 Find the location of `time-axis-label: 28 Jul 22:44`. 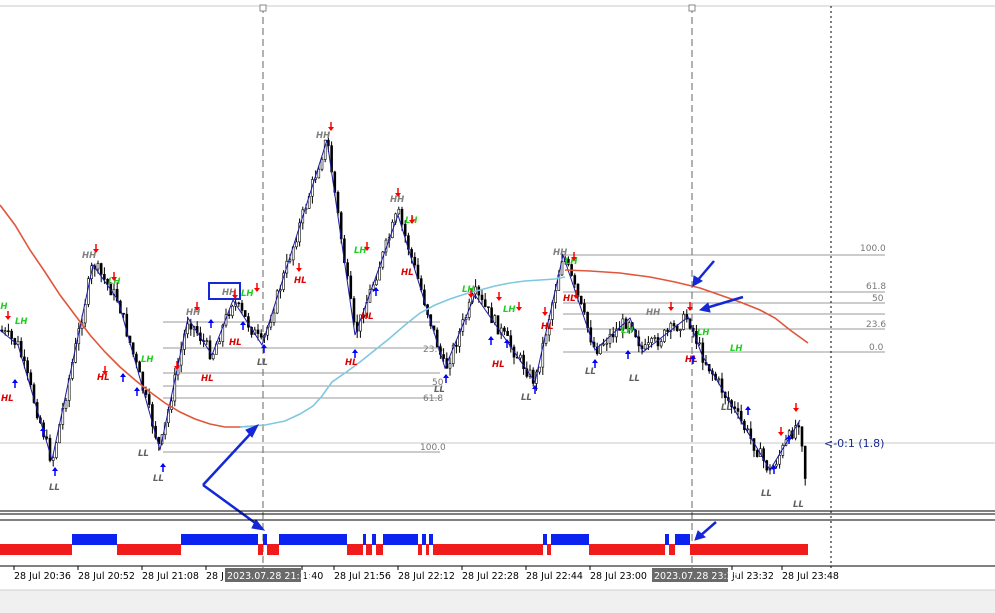

time-axis-label: 28 Jul 22:44 is located at coordinates (554, 576).